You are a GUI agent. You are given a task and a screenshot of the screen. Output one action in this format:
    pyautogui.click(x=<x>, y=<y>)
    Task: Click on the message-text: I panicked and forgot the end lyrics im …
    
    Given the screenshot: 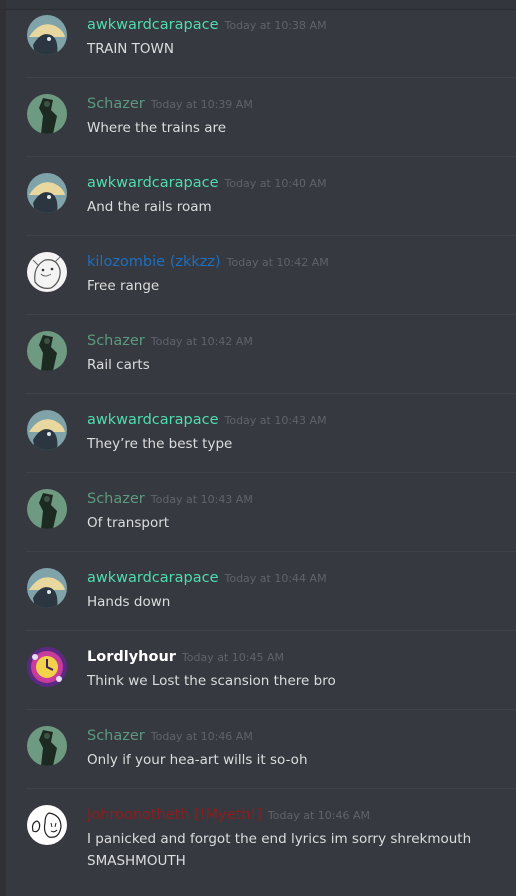 What is the action you would take?
    pyautogui.click(x=279, y=839)
    